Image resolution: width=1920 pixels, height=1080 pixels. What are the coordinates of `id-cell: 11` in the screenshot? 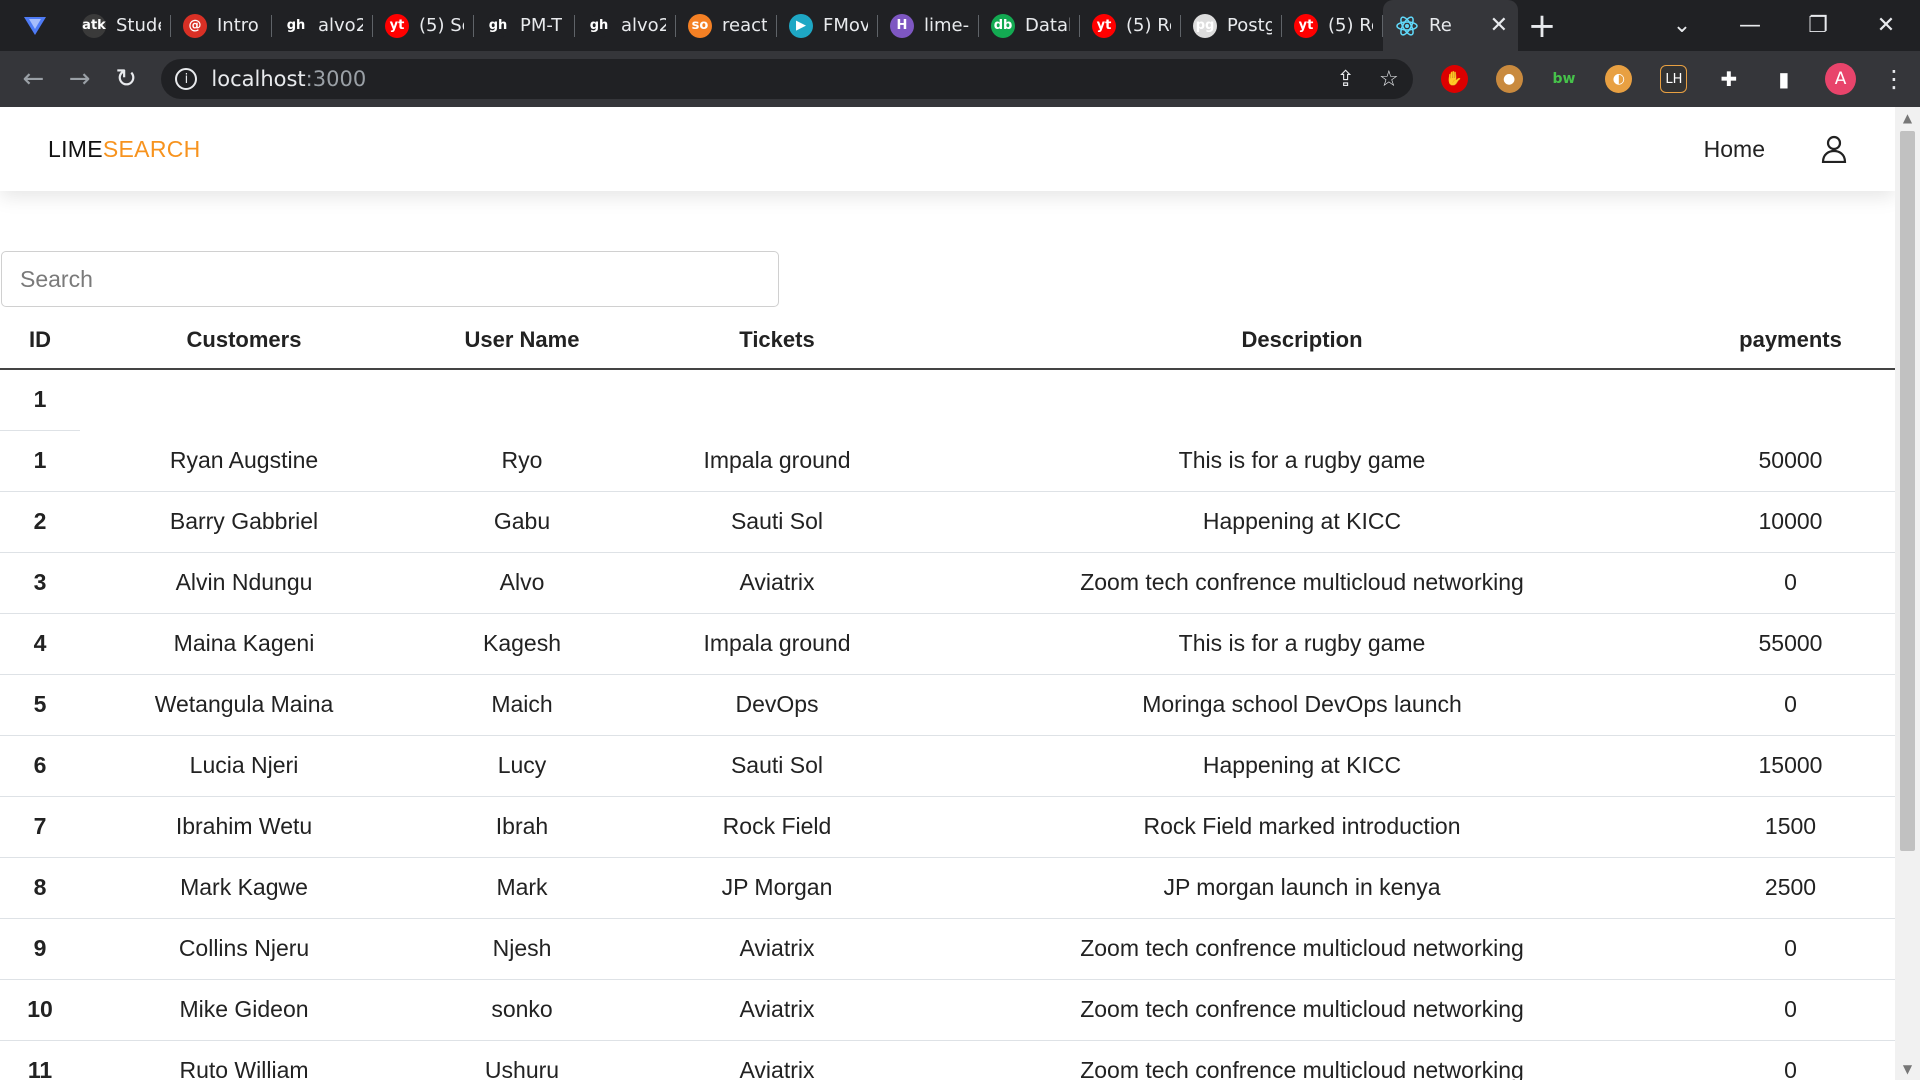 It's located at (40, 1060).